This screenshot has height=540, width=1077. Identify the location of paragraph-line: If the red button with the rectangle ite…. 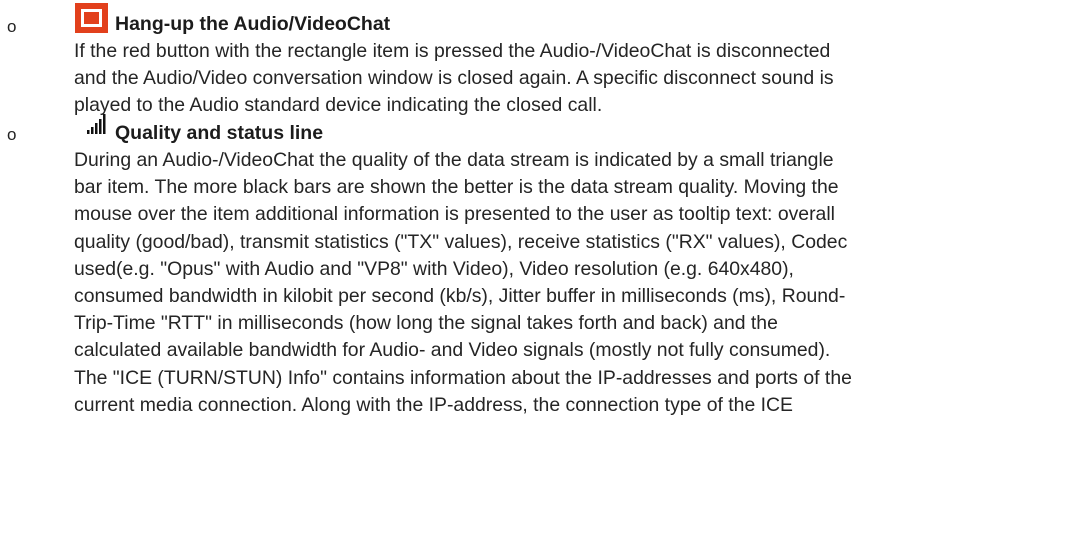
(452, 51).